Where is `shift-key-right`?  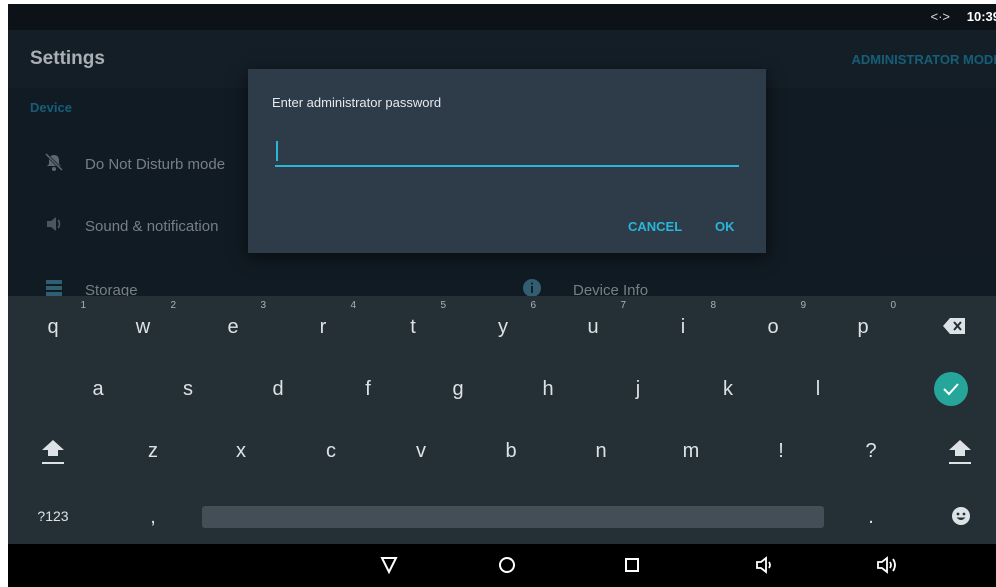
shift-key-right is located at coordinates (952, 451).